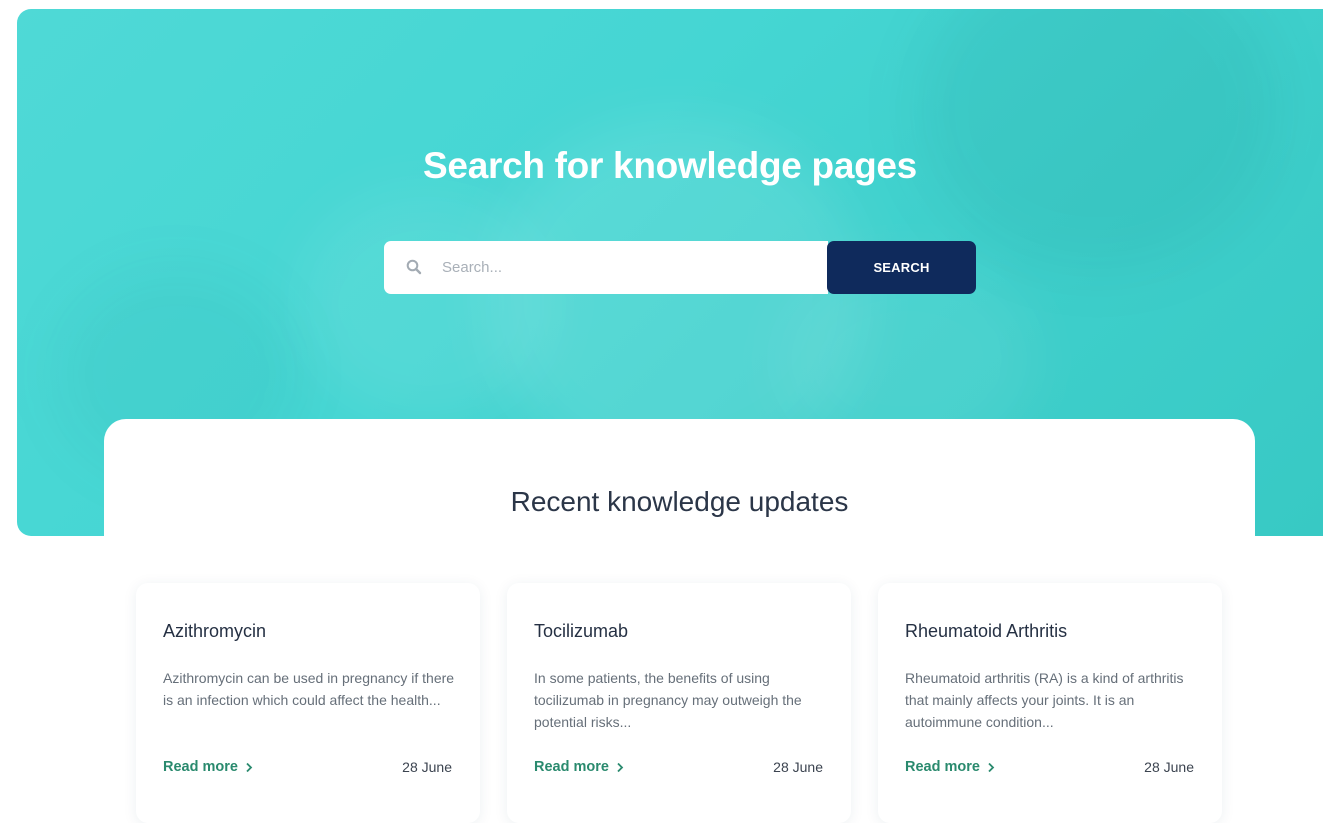 This screenshot has height=823, width=1323. Describe the element at coordinates (427, 304) in the screenshot. I see `hero-image-highlight` at that location.